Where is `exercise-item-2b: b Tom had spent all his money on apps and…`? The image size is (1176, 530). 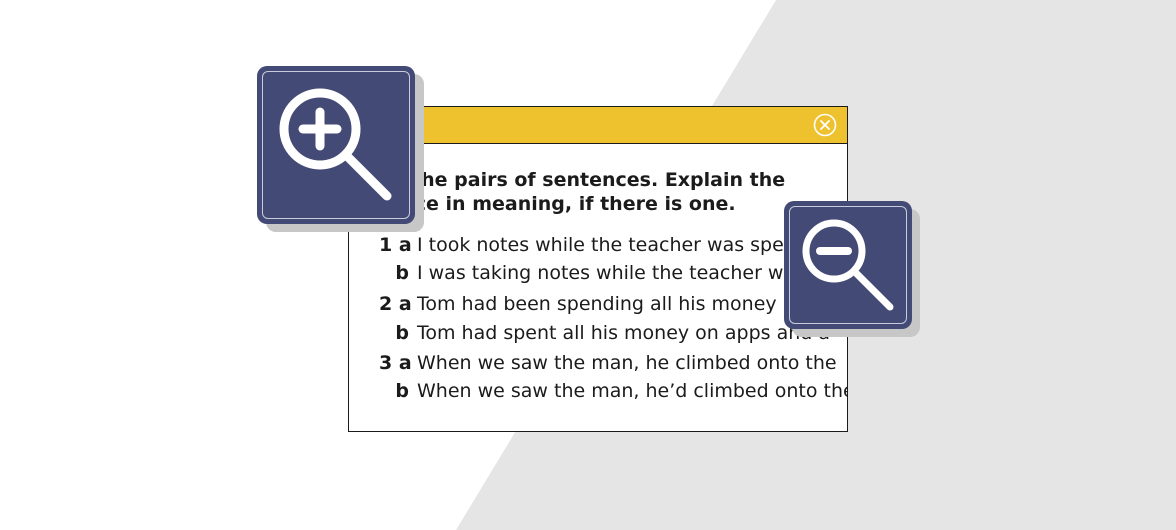
exercise-item-2b: b Tom had spent all his money on apps and… is located at coordinates (604, 333).